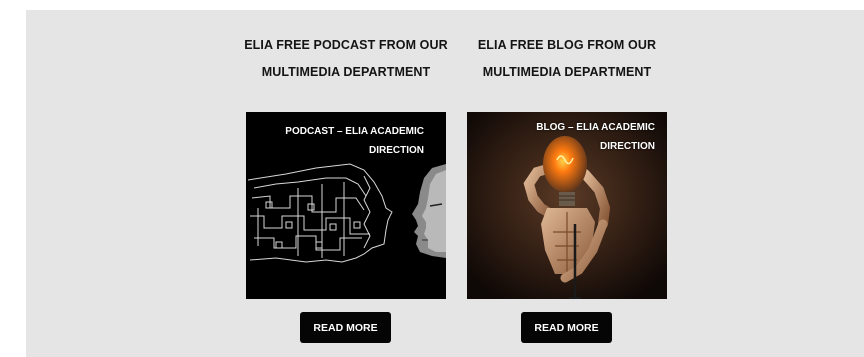 This screenshot has width=864, height=357. I want to click on podcast-thumbnail: PODCAST – ELIA ACADEMIC DIRECTION, so click(346, 205).